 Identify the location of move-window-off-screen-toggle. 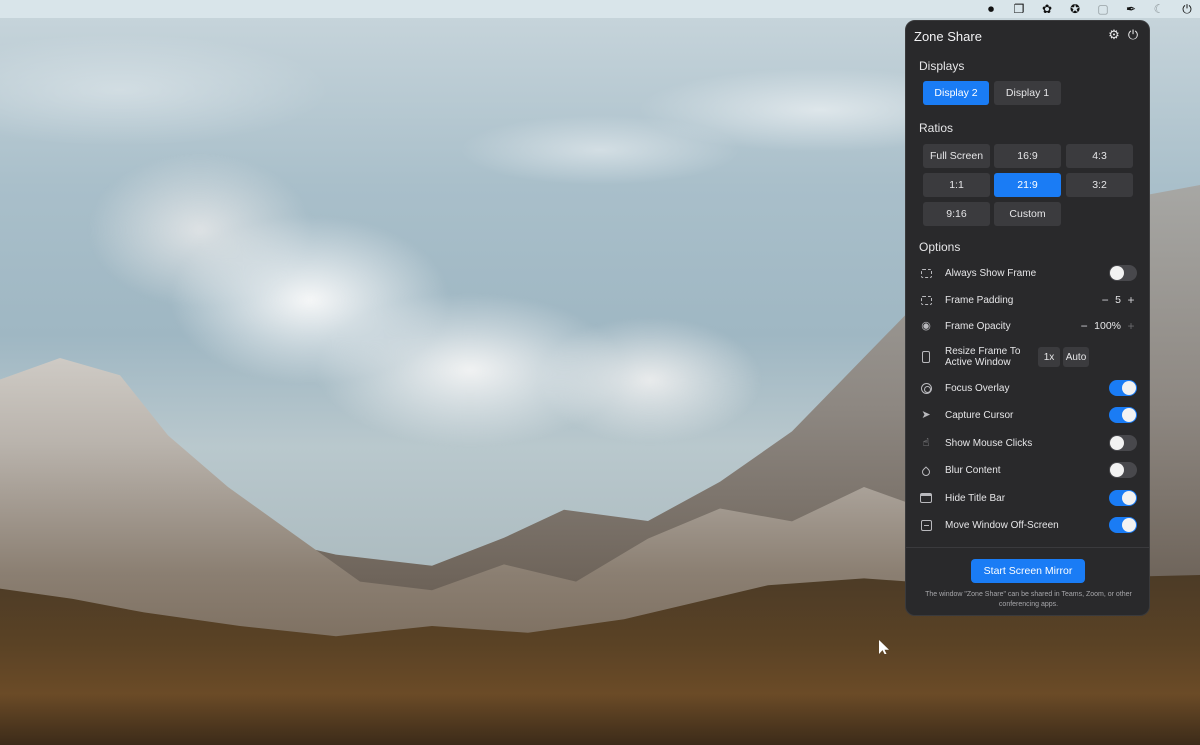
(1123, 525).